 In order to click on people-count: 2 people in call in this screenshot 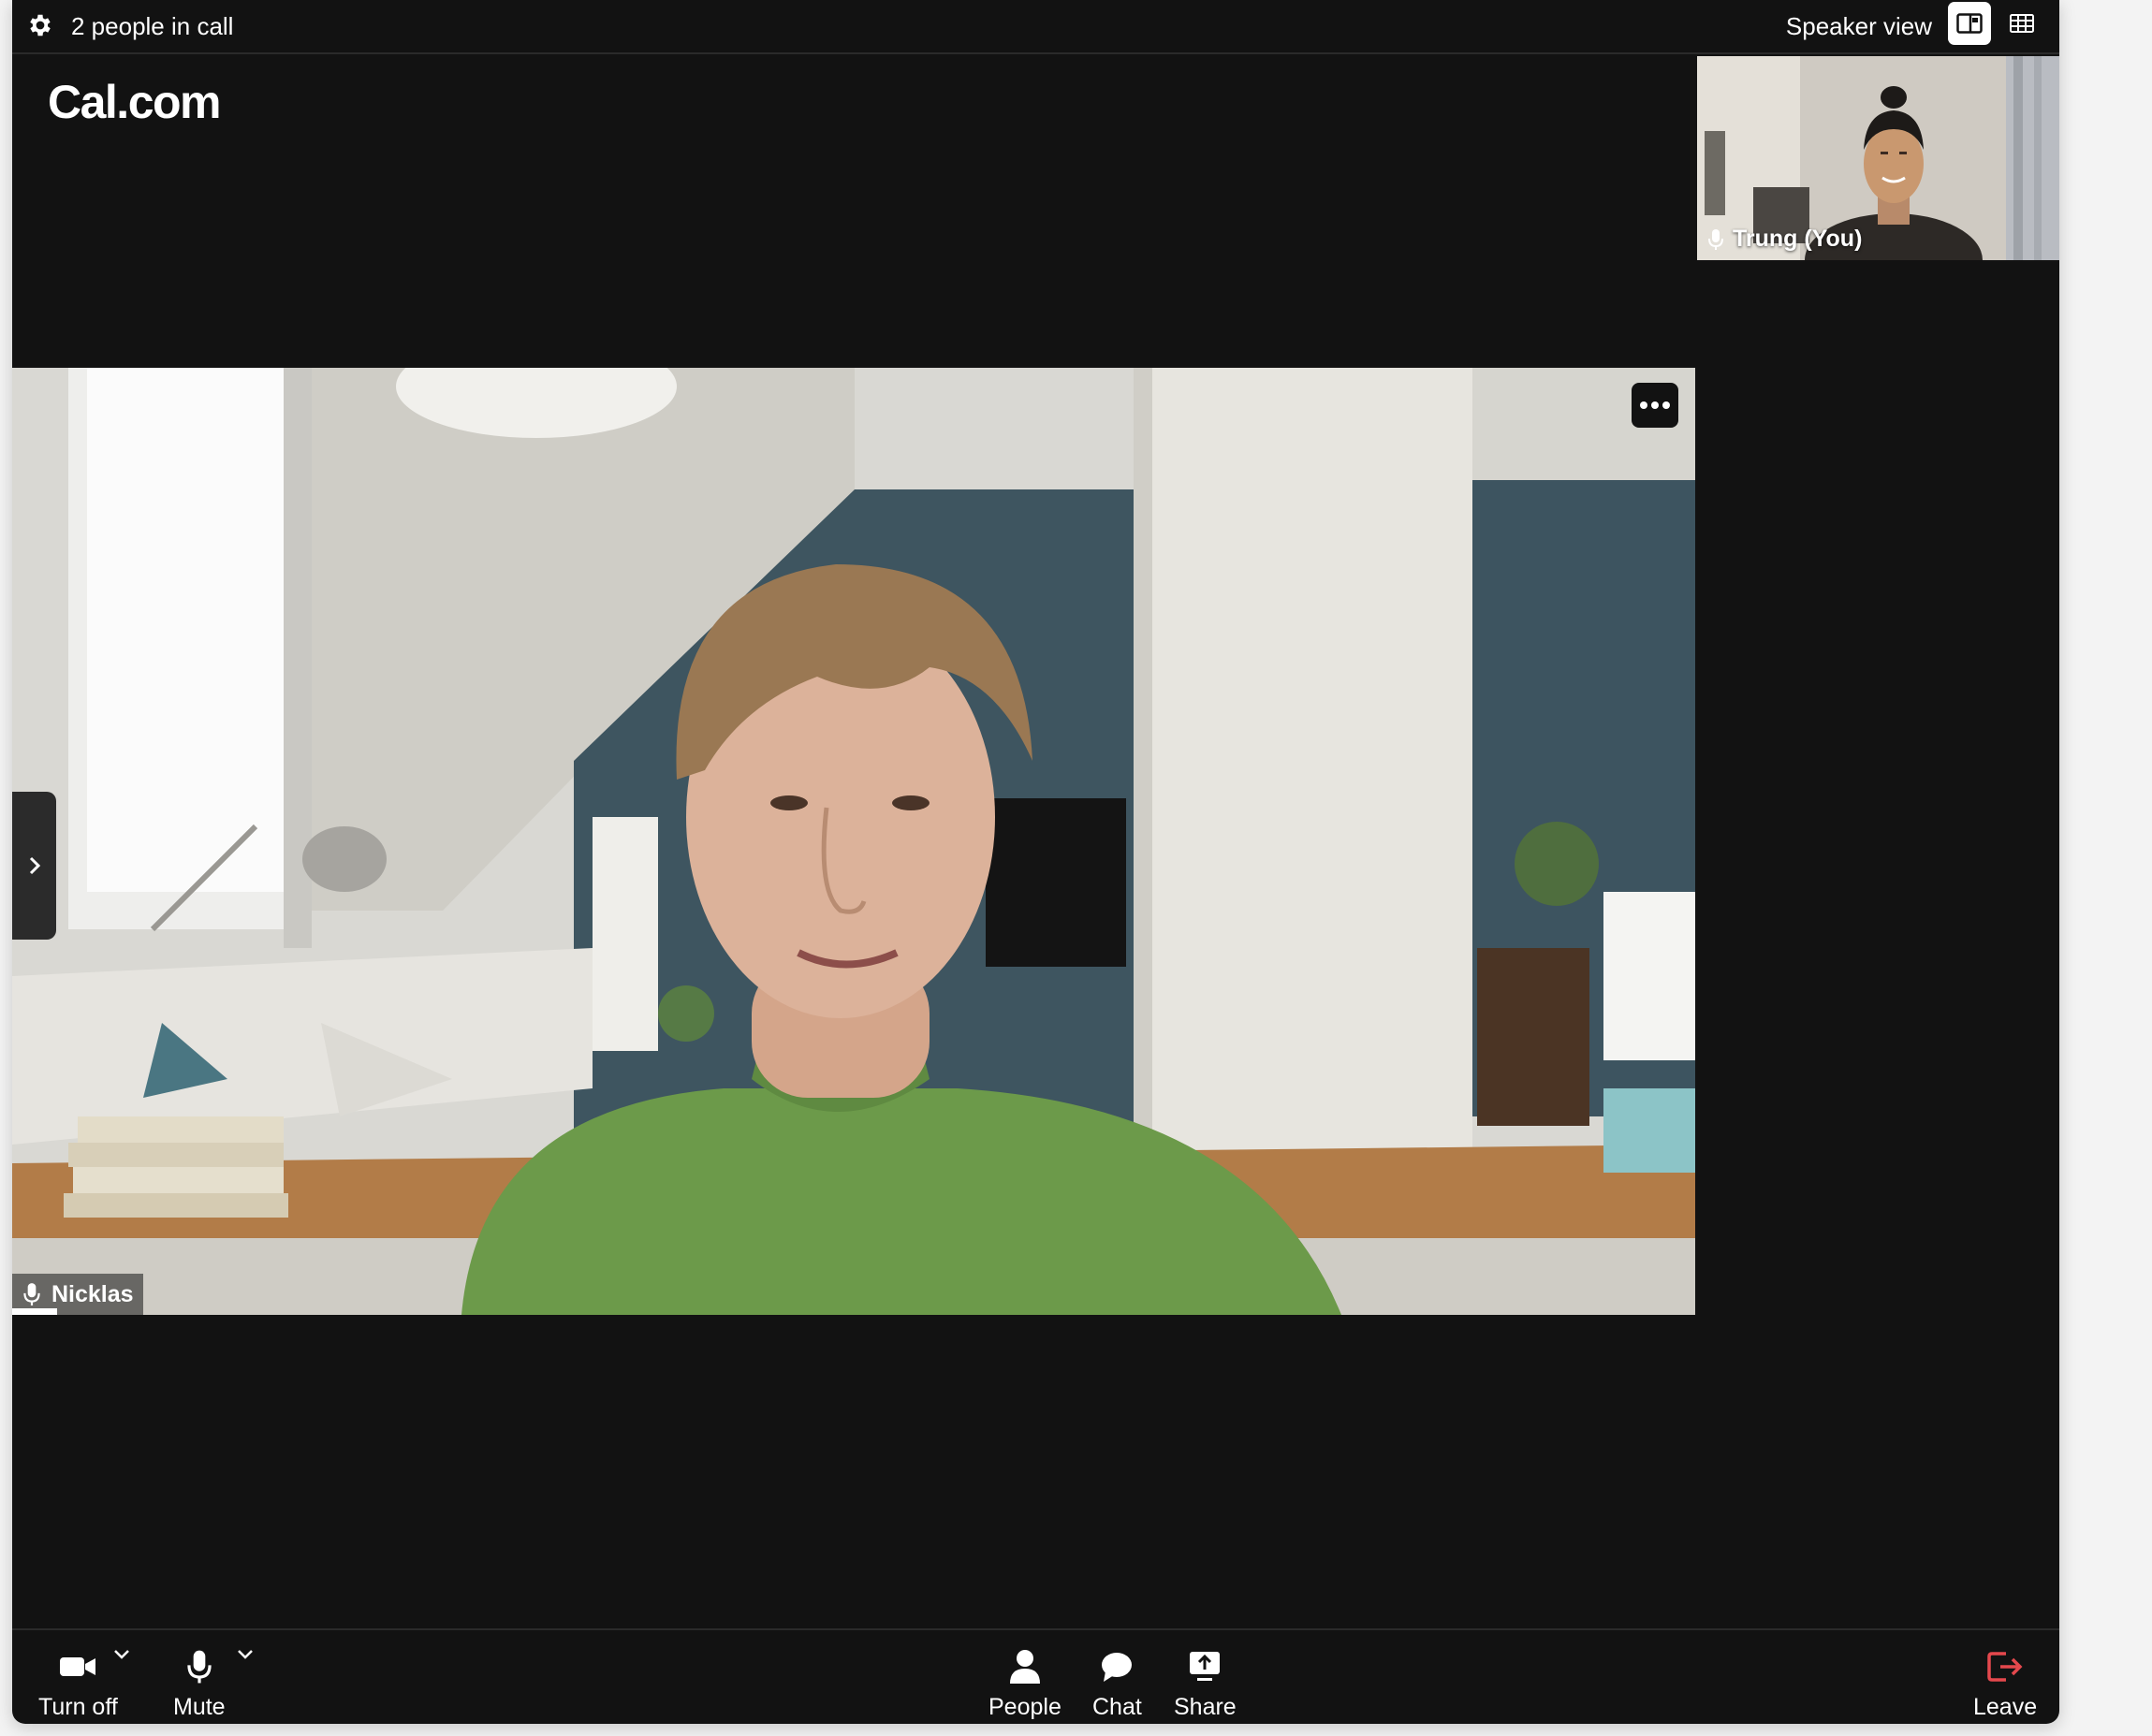, I will do `click(152, 26)`.